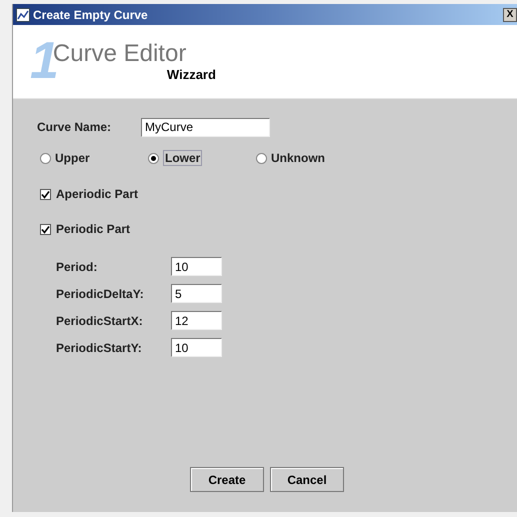  I want to click on create-button: Create, so click(227, 479).